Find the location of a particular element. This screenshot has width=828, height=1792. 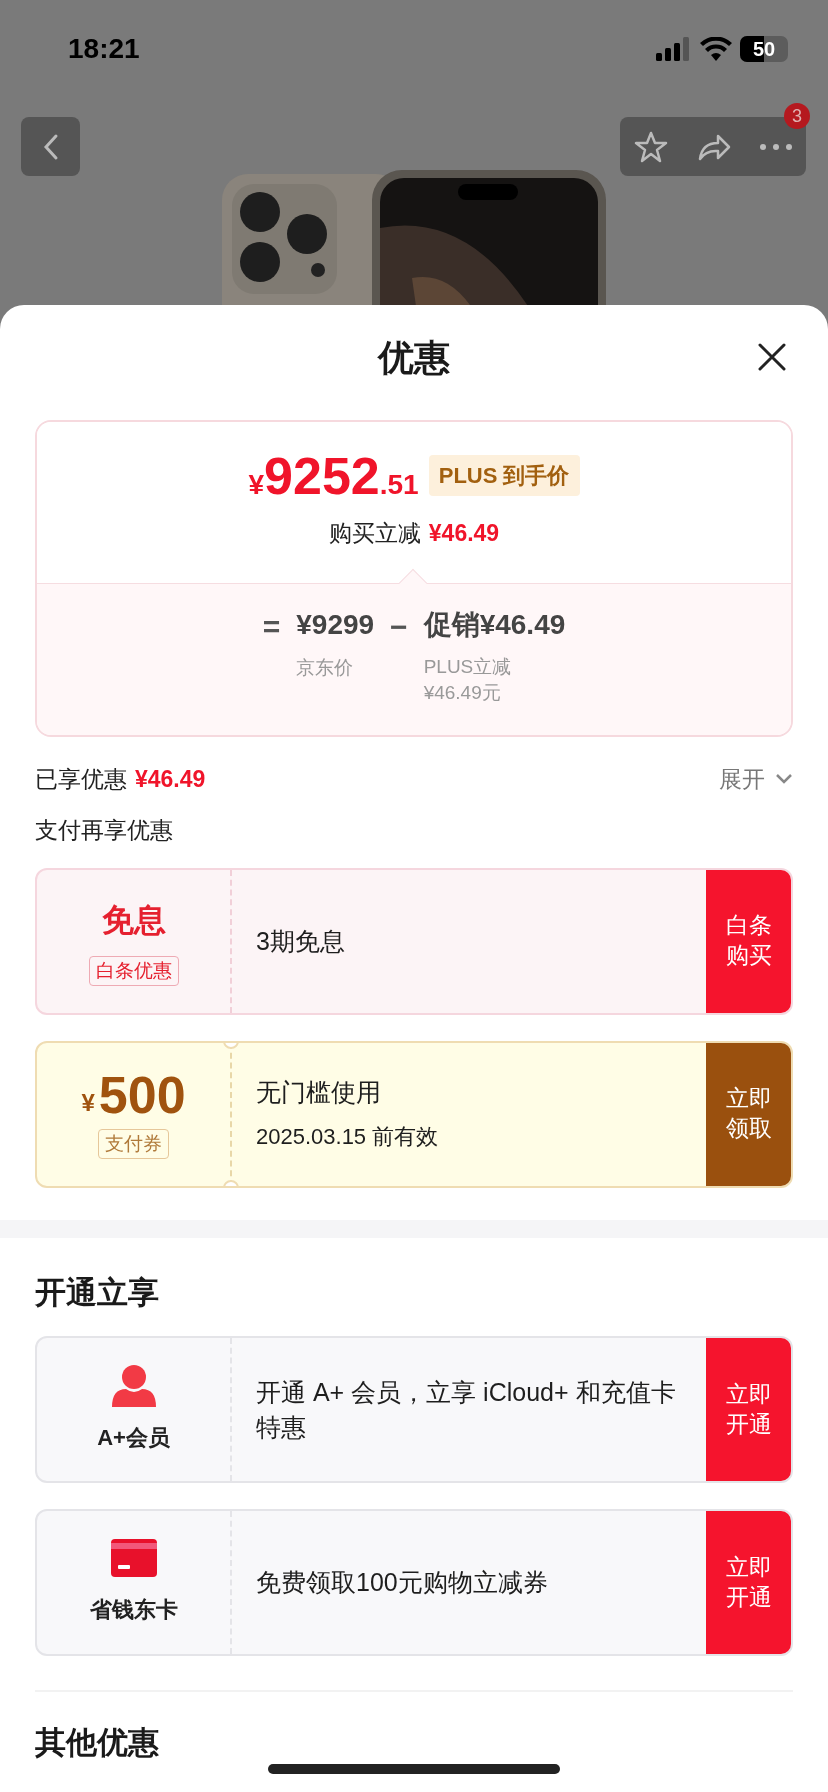

base-price-label: 京东价 is located at coordinates (325, 668).